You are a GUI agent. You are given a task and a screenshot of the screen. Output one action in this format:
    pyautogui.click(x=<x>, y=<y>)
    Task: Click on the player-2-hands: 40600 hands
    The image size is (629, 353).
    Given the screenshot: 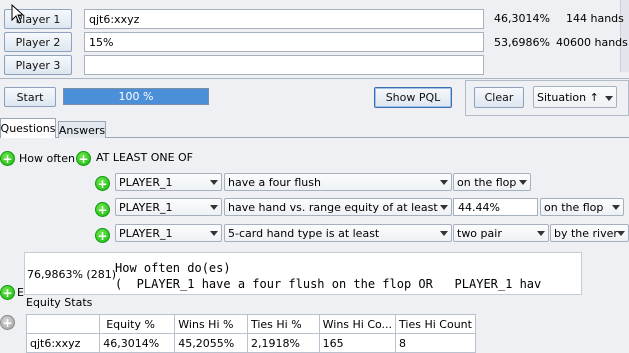 What is the action you would take?
    pyautogui.click(x=592, y=42)
    